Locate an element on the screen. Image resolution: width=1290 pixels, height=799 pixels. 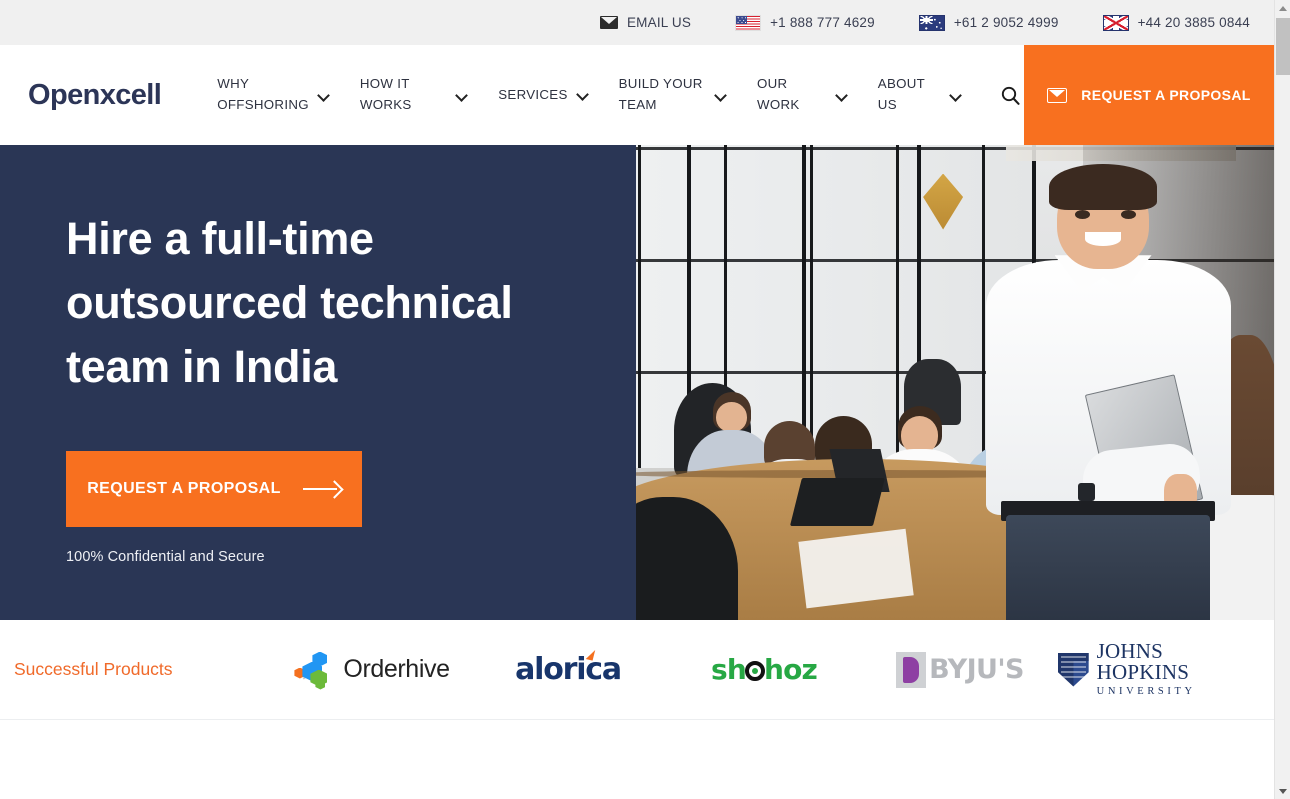
phone-au: +61 2 9052 4999 is located at coordinates (988, 22).